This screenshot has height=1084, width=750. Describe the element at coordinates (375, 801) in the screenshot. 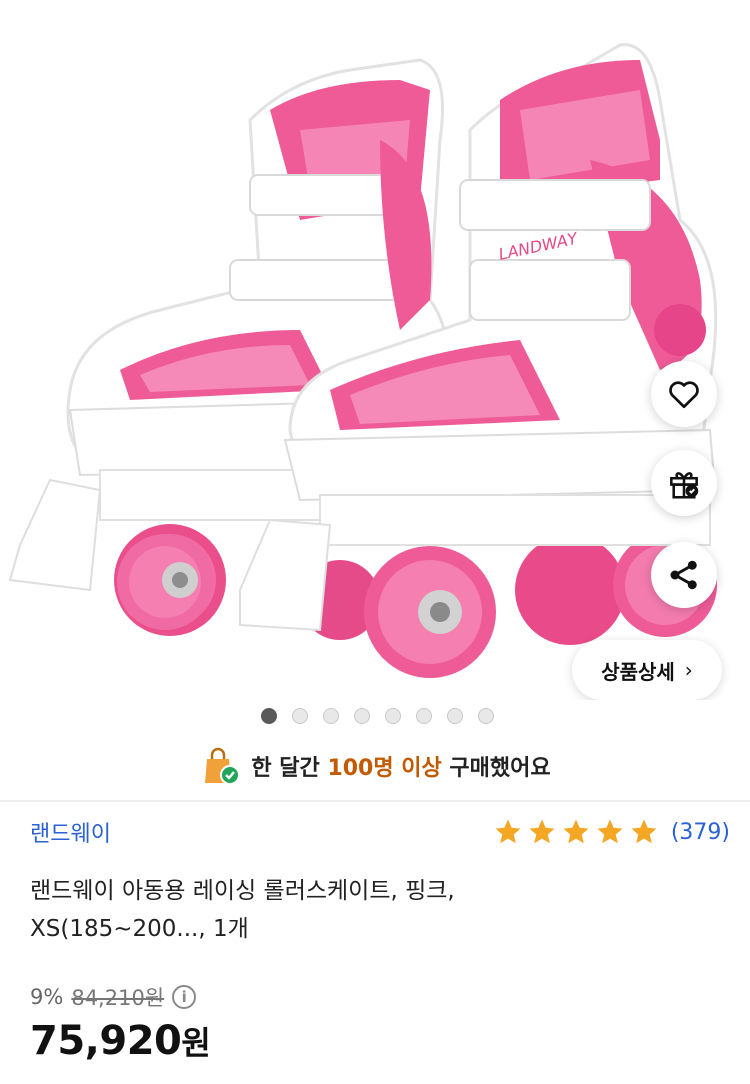

I see `divider` at that location.